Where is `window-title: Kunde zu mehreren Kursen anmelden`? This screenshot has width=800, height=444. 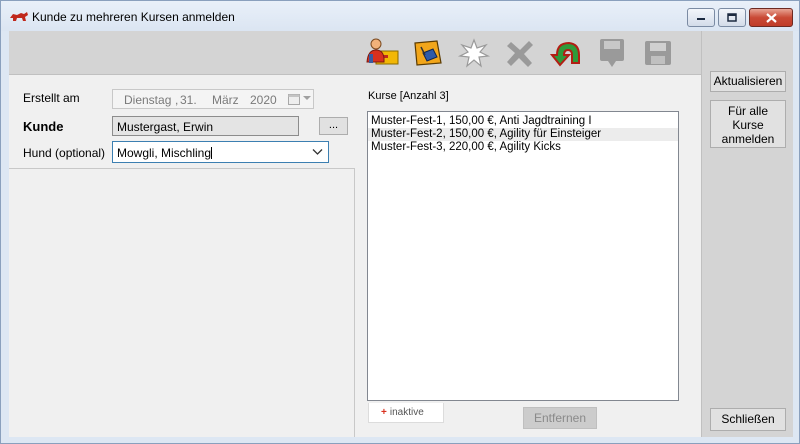 window-title: Kunde zu mehreren Kursen anmelden is located at coordinates (133, 17).